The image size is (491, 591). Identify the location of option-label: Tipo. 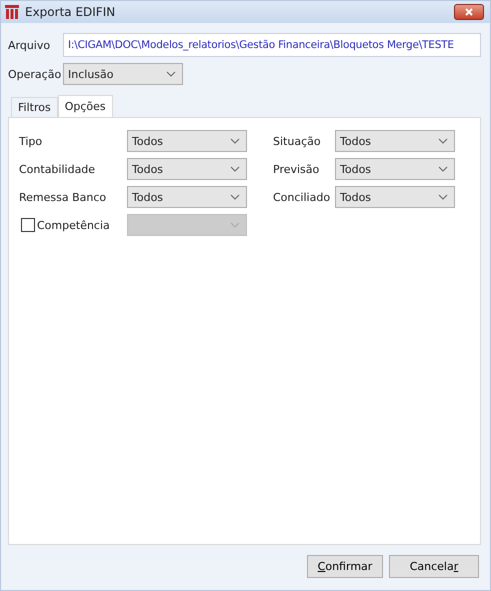
(31, 141).